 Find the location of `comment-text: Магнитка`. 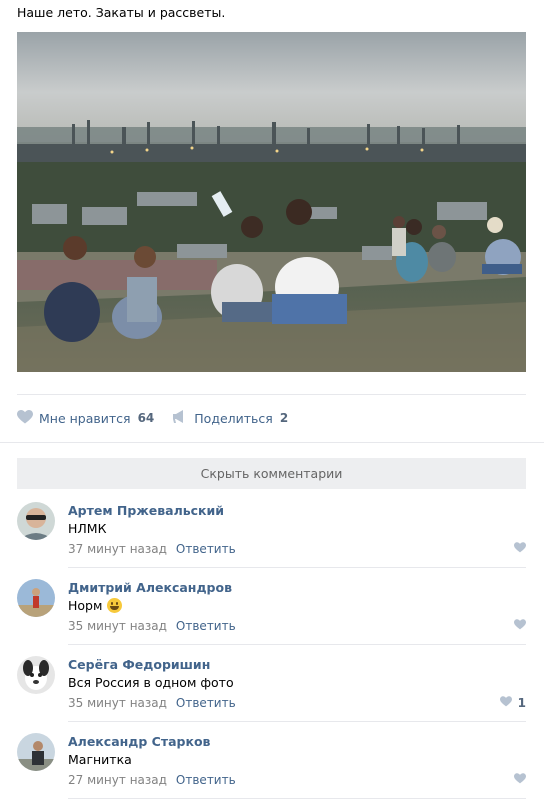

comment-text: Магнитка is located at coordinates (100, 759).